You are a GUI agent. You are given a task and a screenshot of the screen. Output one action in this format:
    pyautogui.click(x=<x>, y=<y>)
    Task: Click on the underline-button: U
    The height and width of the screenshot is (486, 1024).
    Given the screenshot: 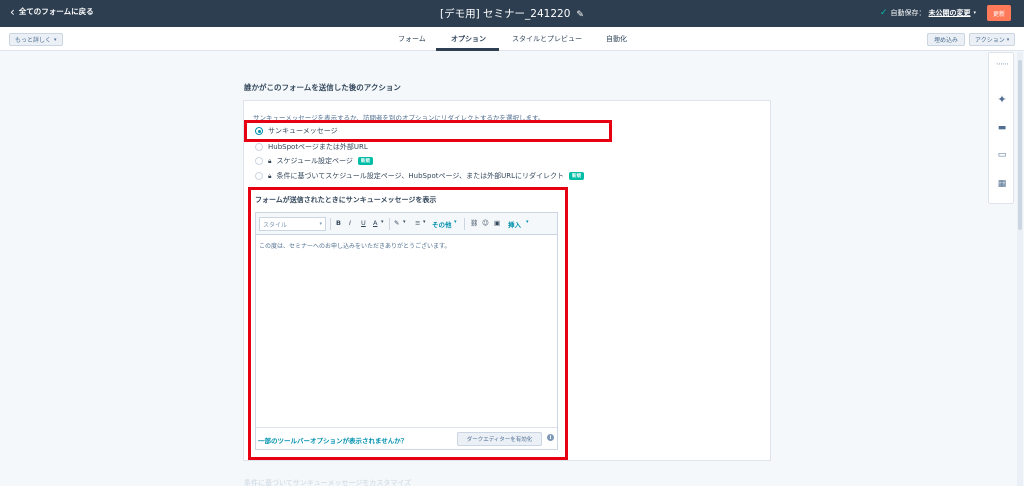 What is the action you would take?
    pyautogui.click(x=363, y=223)
    